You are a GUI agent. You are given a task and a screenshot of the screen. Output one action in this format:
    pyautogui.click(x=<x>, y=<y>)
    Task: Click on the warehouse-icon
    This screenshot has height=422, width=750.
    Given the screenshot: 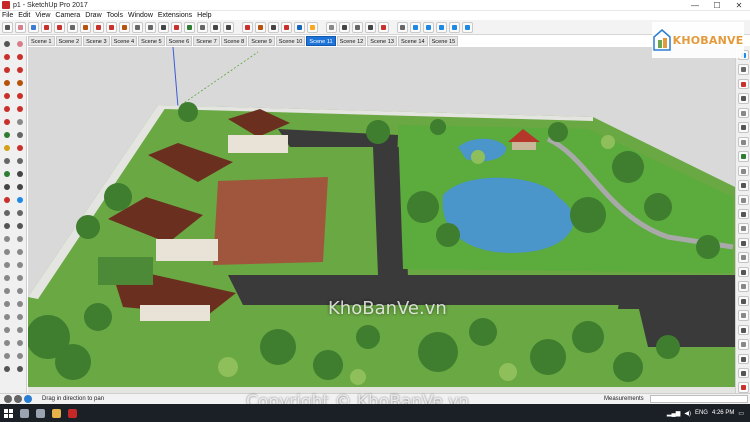 What is the action you would take?
    pyautogui.click(x=247, y=27)
    